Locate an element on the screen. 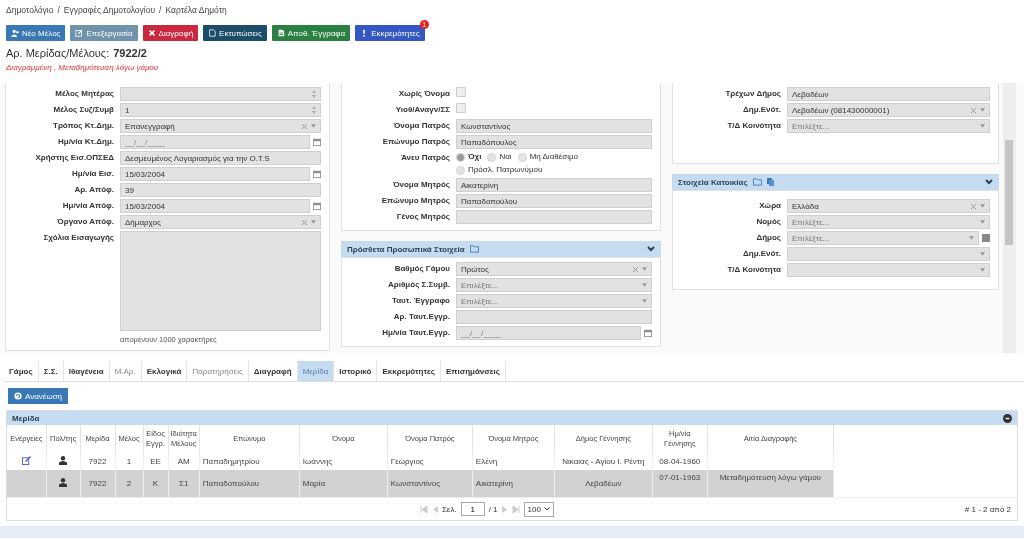 The height and width of the screenshot is (539, 1024). toolbar-button: Διαγραφή is located at coordinates (170, 33).